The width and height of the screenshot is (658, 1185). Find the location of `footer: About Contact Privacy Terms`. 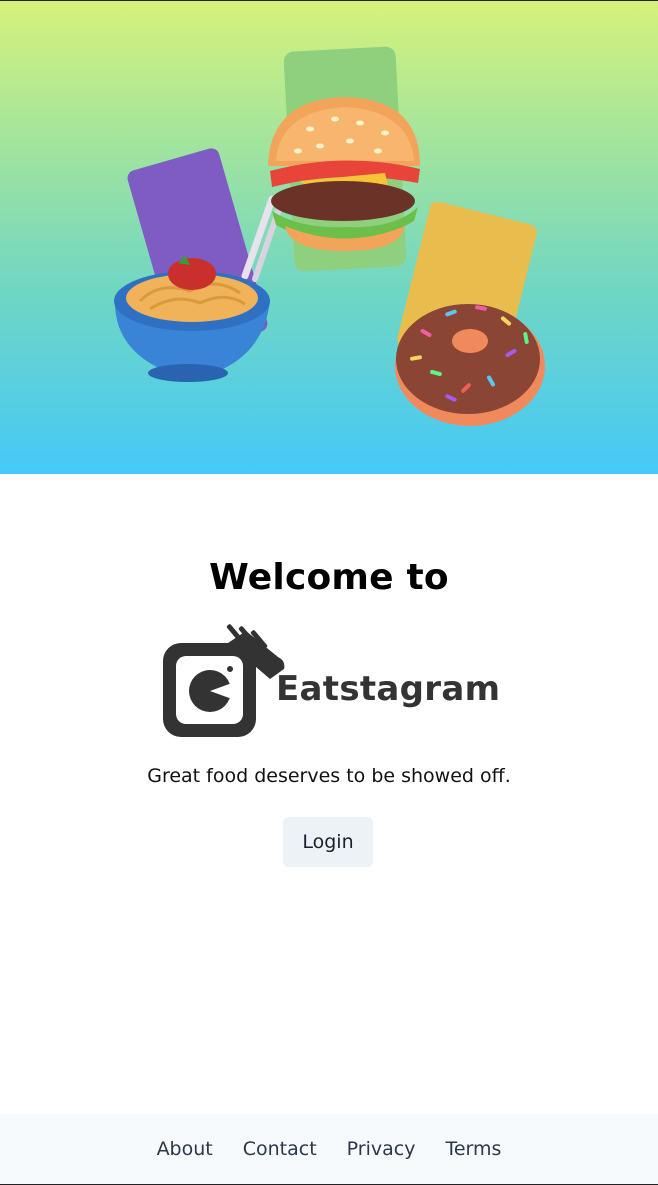

footer: About Contact Privacy Terms is located at coordinates (329, 1149).